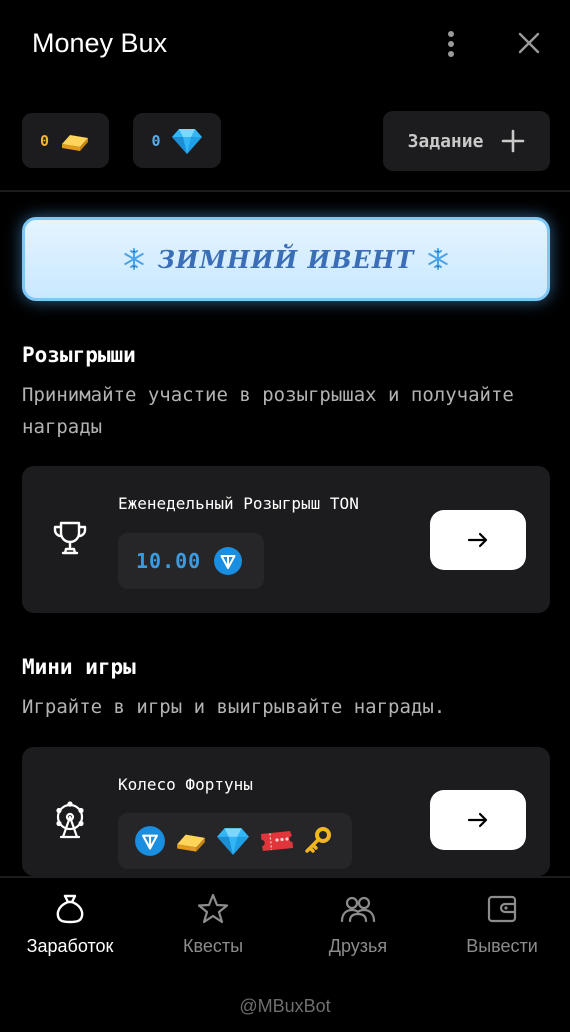  I want to click on event-banner-label: ЗИМНИЙ ИВЕНТ, so click(286, 259).